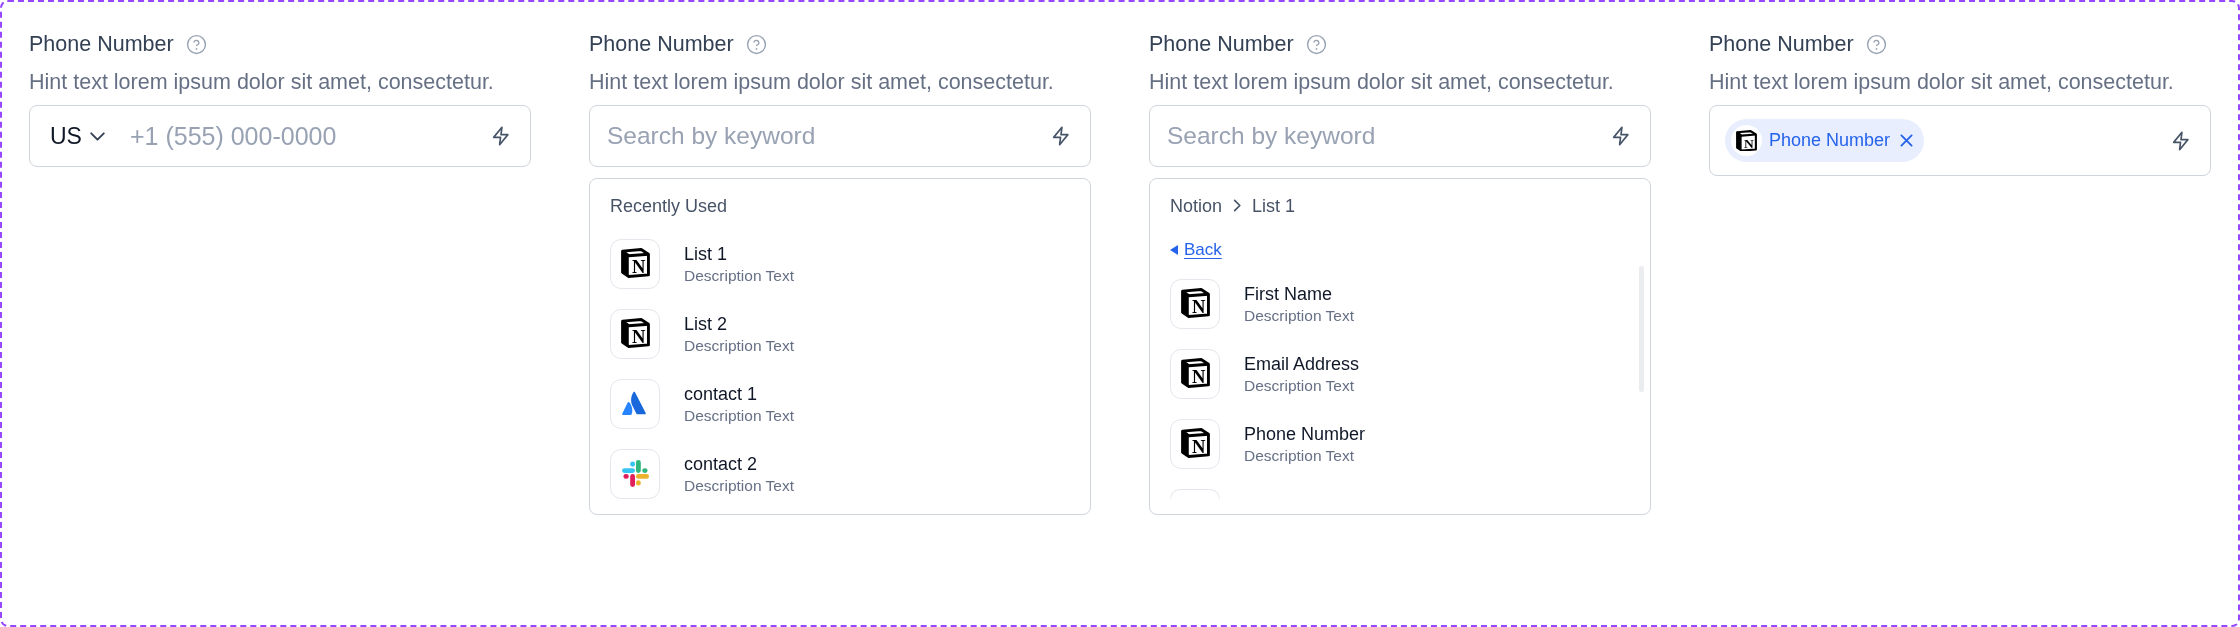  What do you see at coordinates (1960, 140) in the screenshot?
I see `tag-field: N Phone Number` at bounding box center [1960, 140].